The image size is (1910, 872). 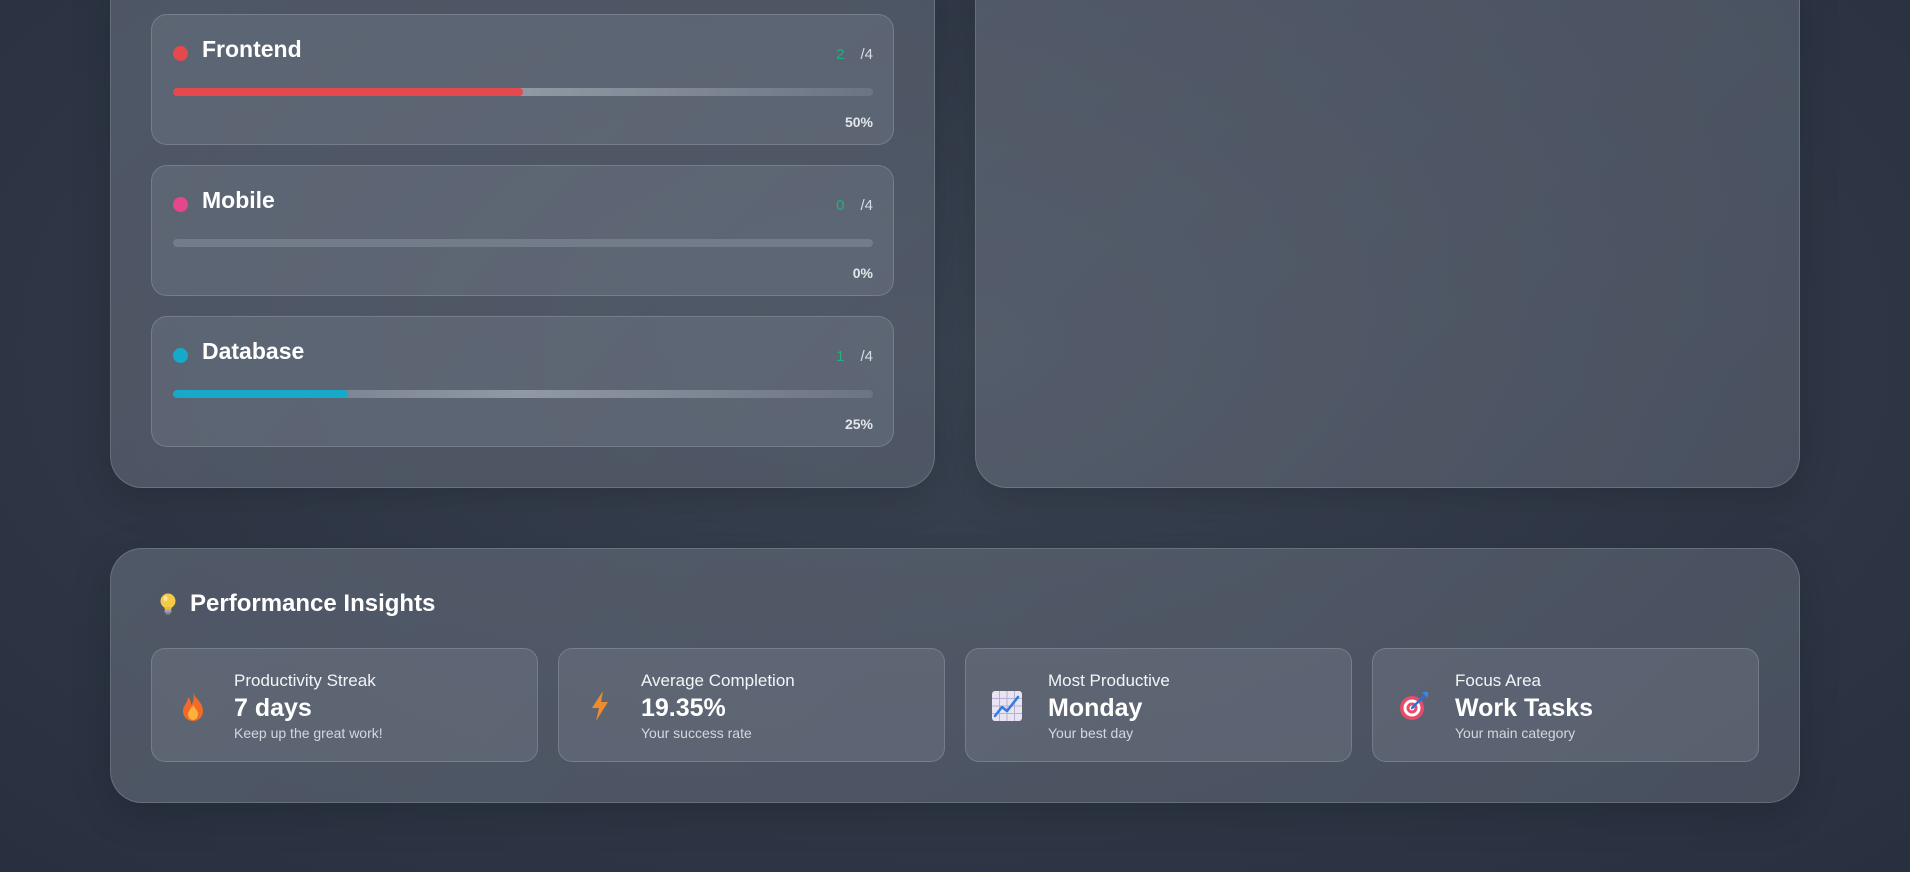 What do you see at coordinates (600, 706) in the screenshot?
I see `lightning-icon` at bounding box center [600, 706].